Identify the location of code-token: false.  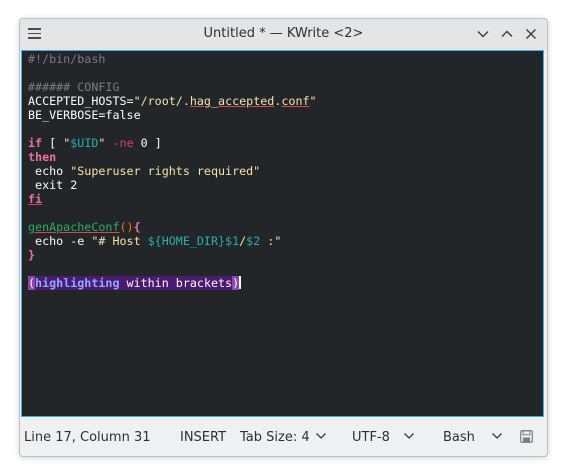
(123, 115).